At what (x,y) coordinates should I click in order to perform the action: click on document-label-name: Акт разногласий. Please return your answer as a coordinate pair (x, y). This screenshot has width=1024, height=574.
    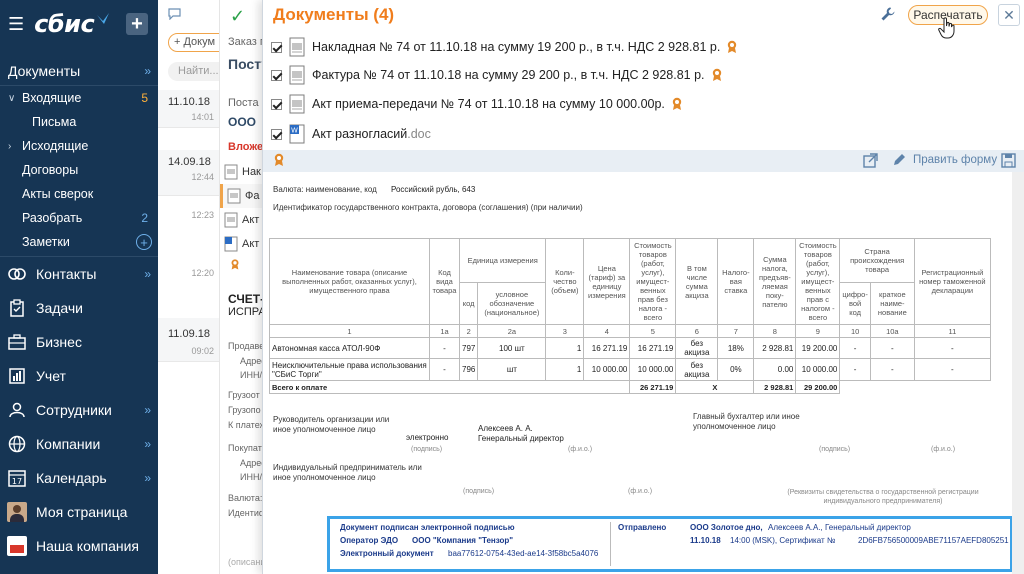
    Looking at the image, I should click on (360, 134).